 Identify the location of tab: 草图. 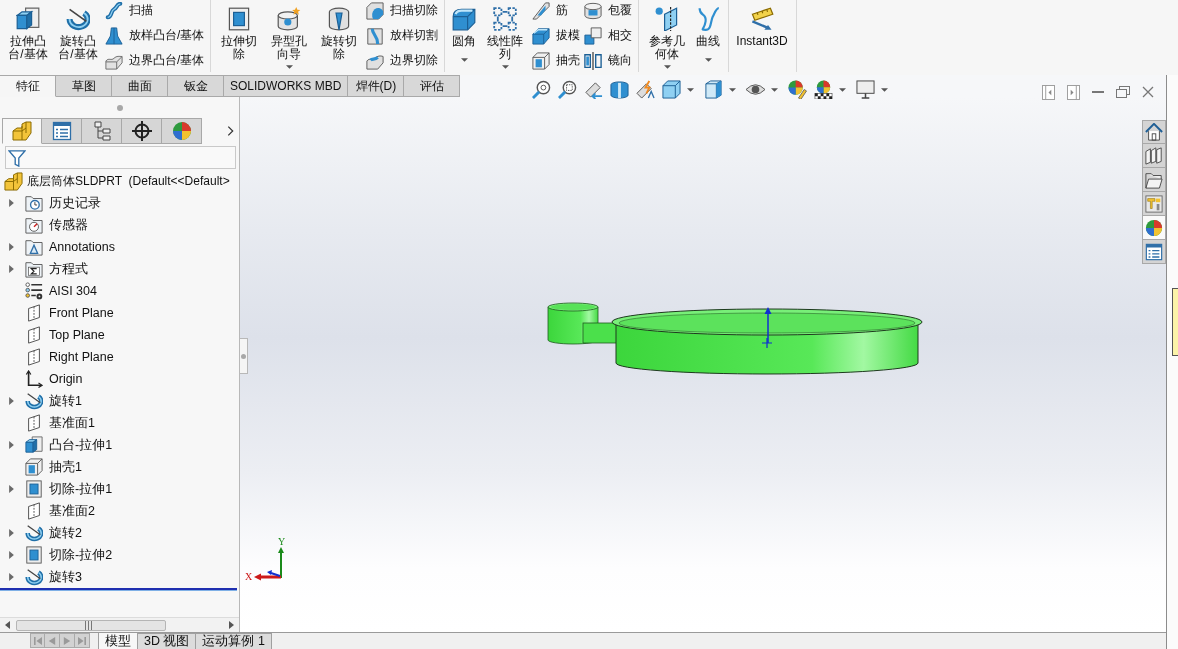
(84, 86).